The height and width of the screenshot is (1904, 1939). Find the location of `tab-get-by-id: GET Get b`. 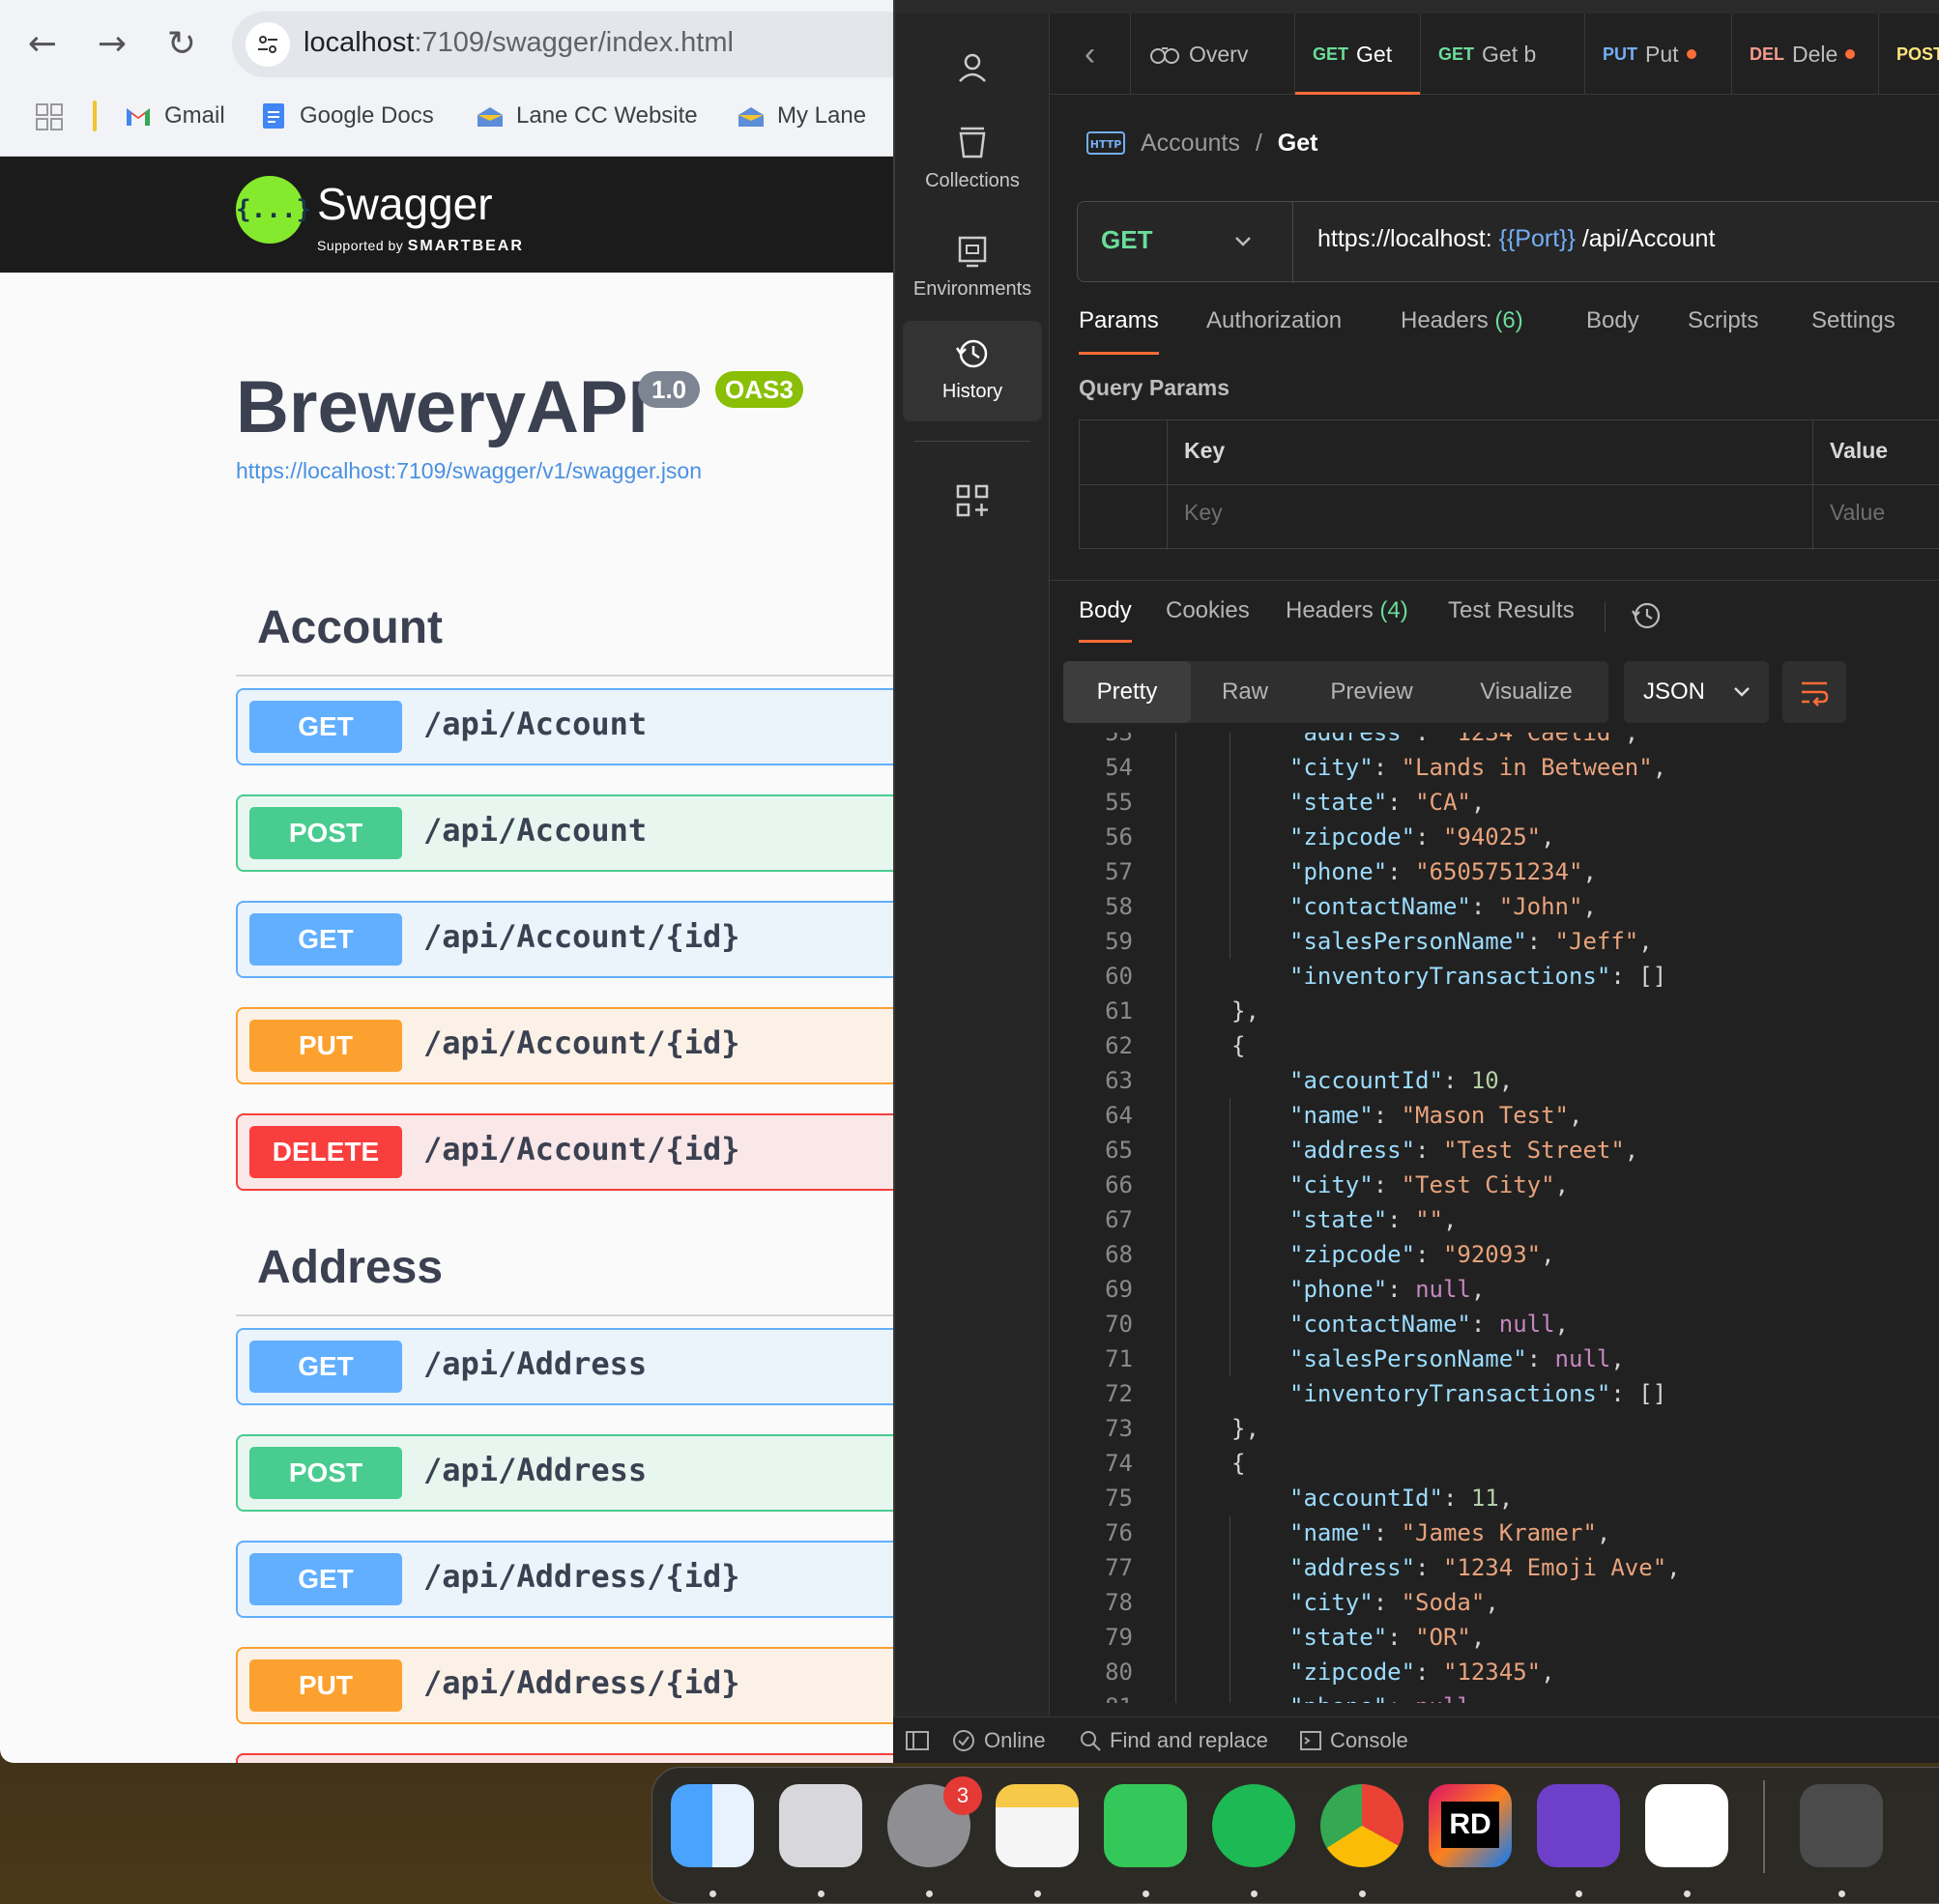

tab-get-by-id: GET Get b is located at coordinates (1503, 55).